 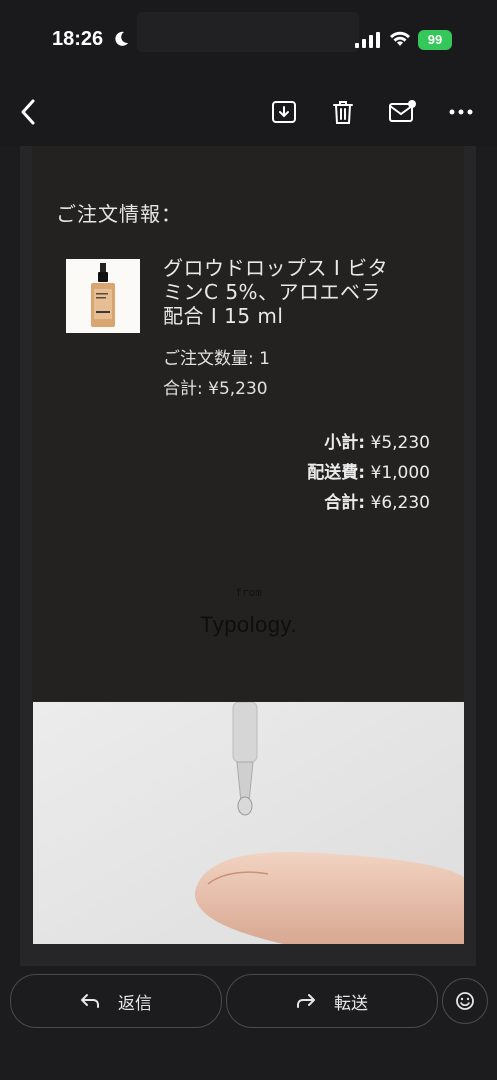 What do you see at coordinates (90, 1001) in the screenshot?
I see `reply-icon` at bounding box center [90, 1001].